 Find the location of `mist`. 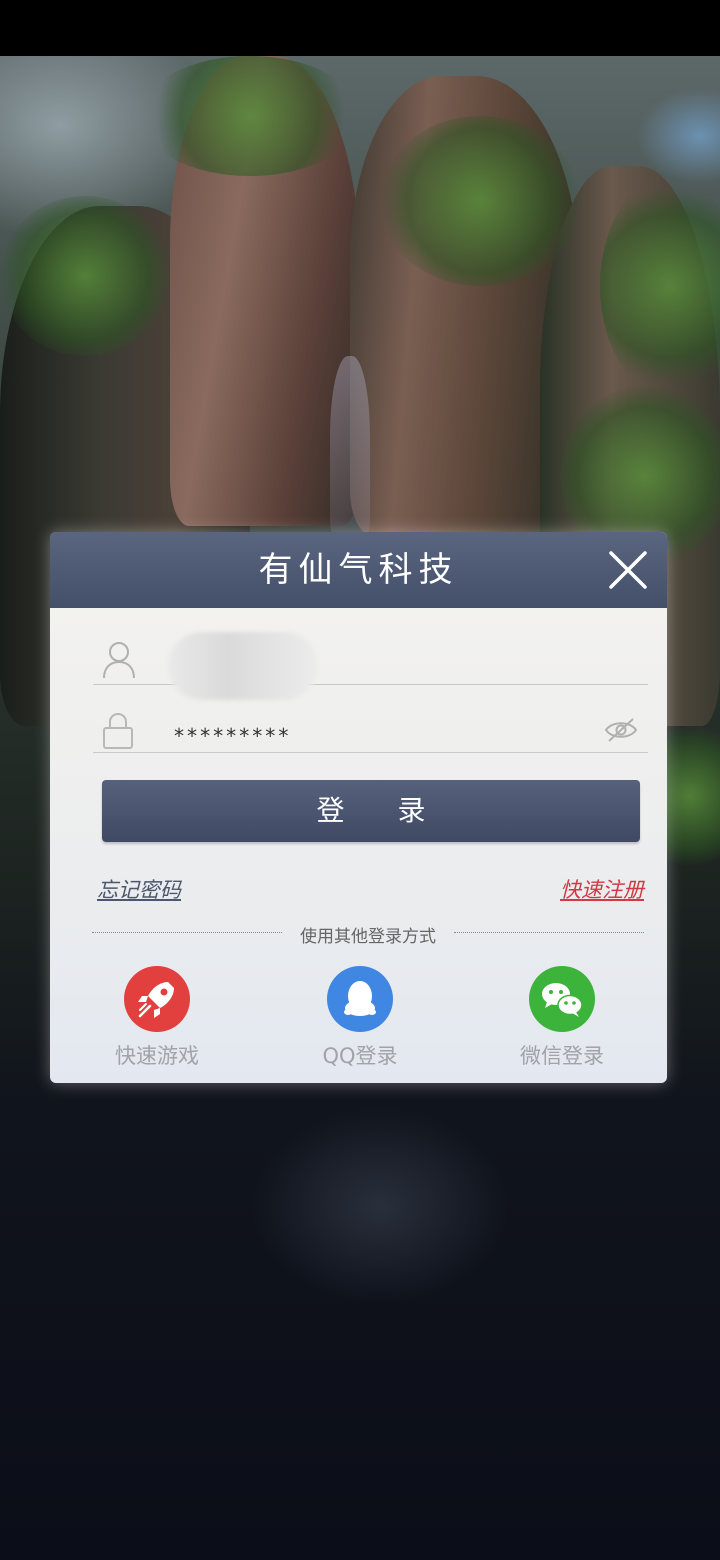

mist is located at coordinates (380, 1206).